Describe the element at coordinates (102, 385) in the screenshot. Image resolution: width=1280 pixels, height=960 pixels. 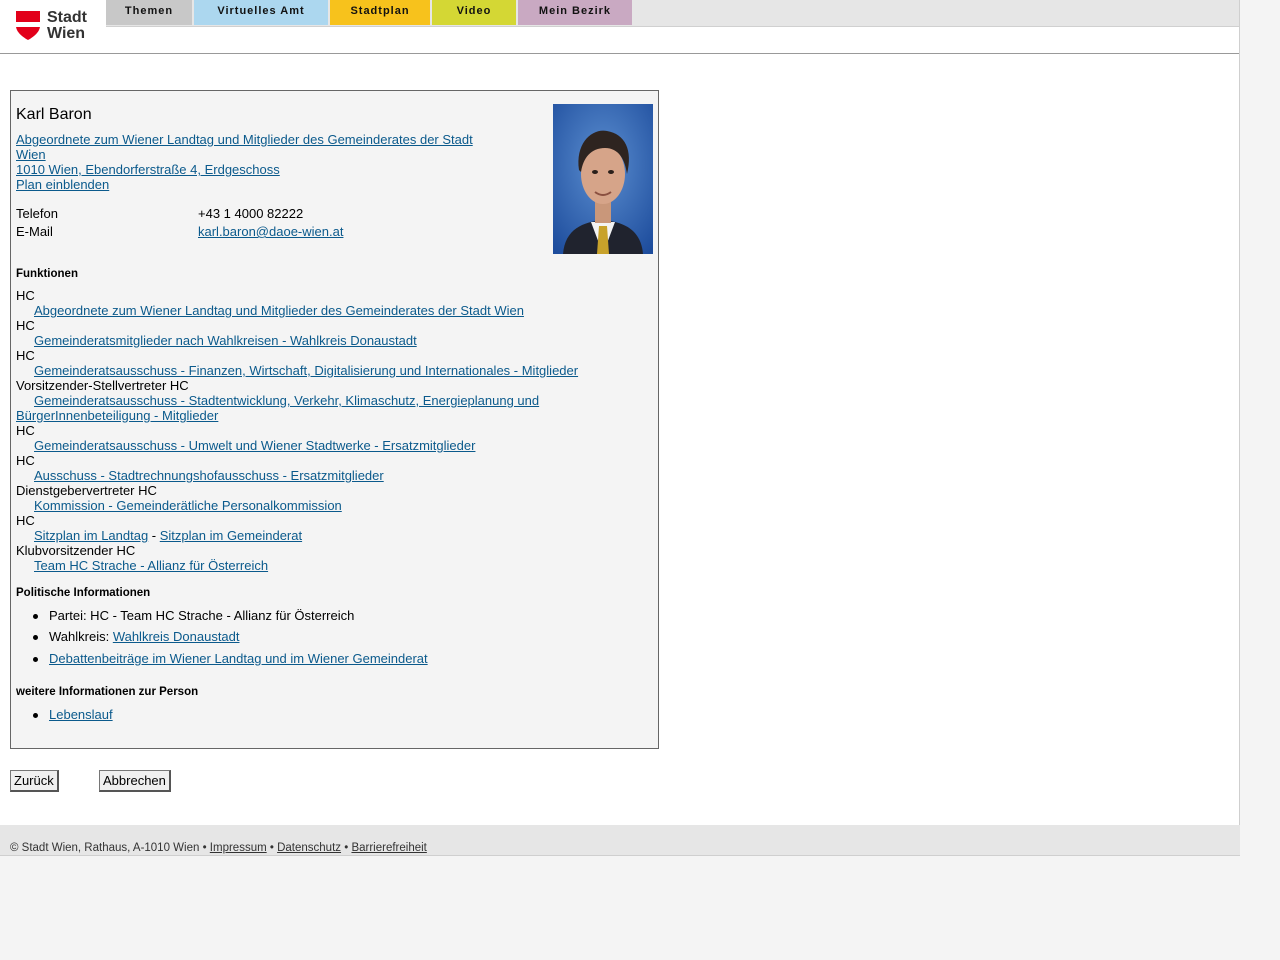
I see `function-role: Vorsitzender-Stellvertreter HC` at that location.